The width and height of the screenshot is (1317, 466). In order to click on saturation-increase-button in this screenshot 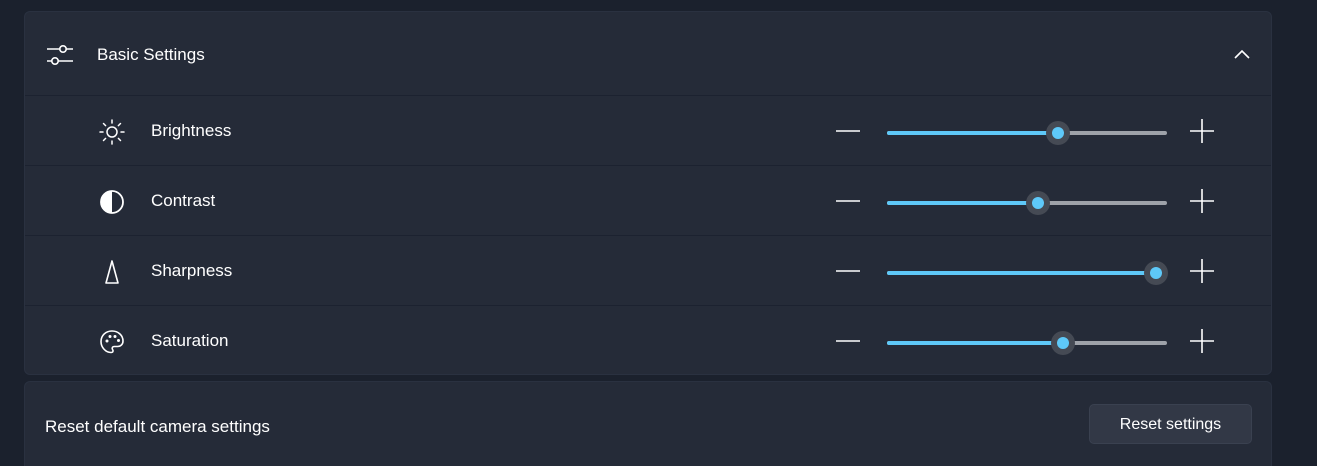, I will do `click(1202, 341)`.